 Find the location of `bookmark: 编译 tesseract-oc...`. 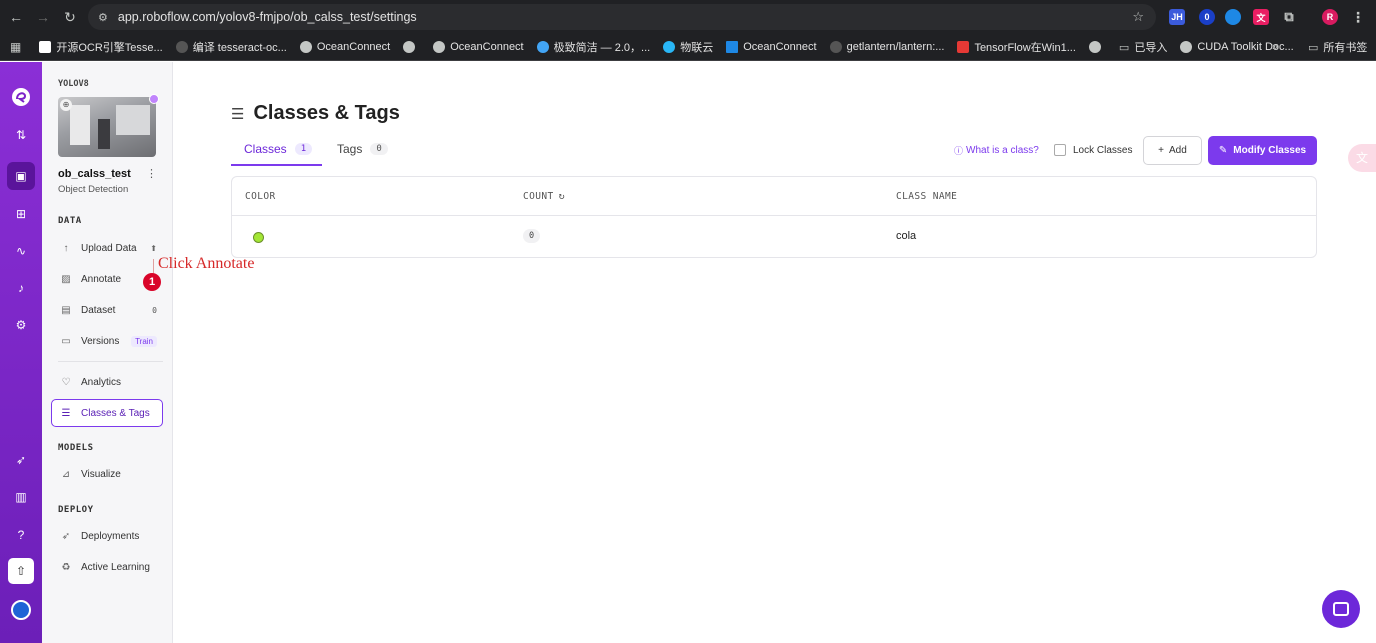

bookmark: 编译 tesseract-oc... is located at coordinates (231, 47).